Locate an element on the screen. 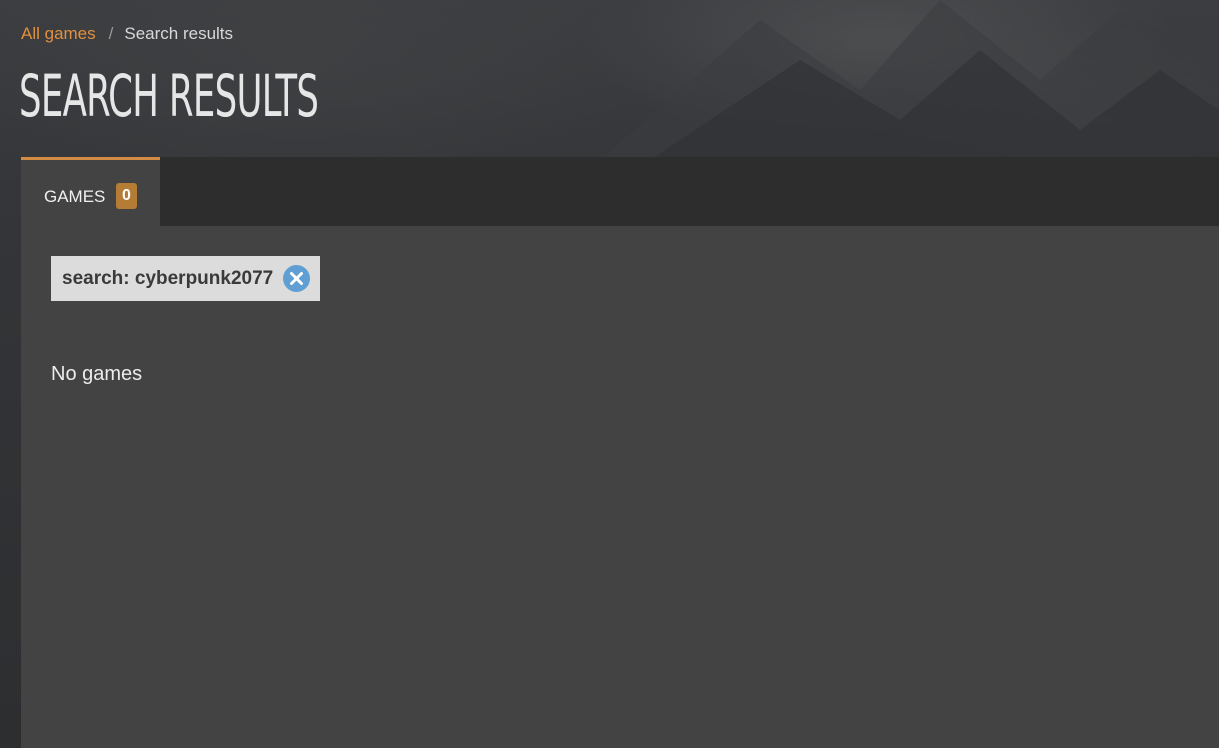  tab-bar: GAMES 0 is located at coordinates (620, 191).